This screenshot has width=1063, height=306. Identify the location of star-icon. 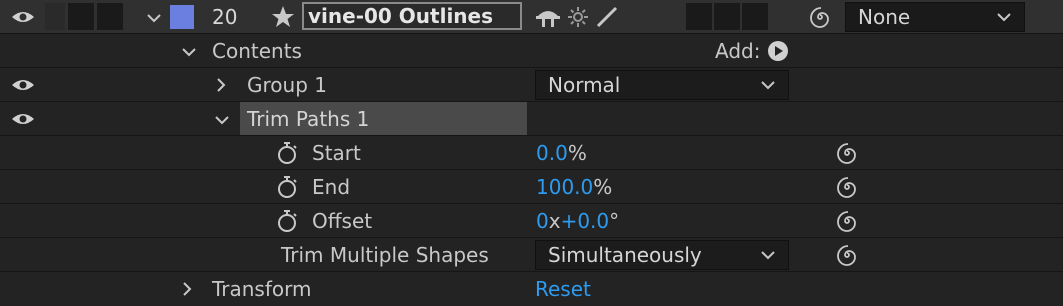
(283, 17).